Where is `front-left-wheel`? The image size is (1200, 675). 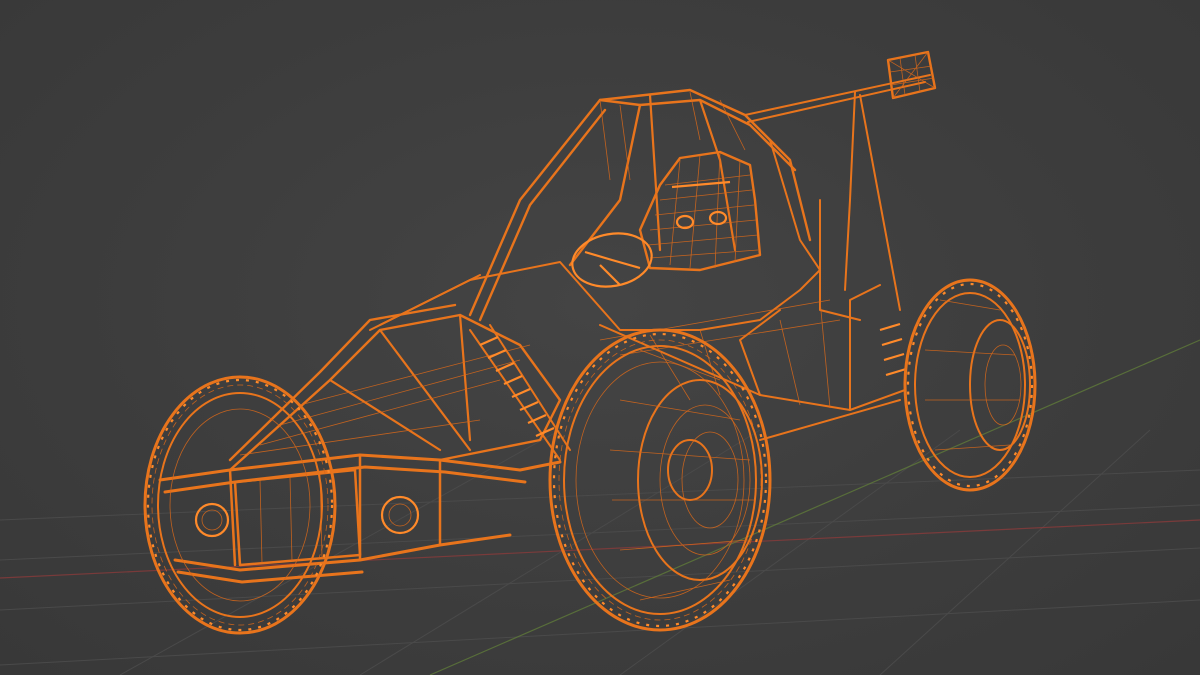 front-left-wheel is located at coordinates (240, 505).